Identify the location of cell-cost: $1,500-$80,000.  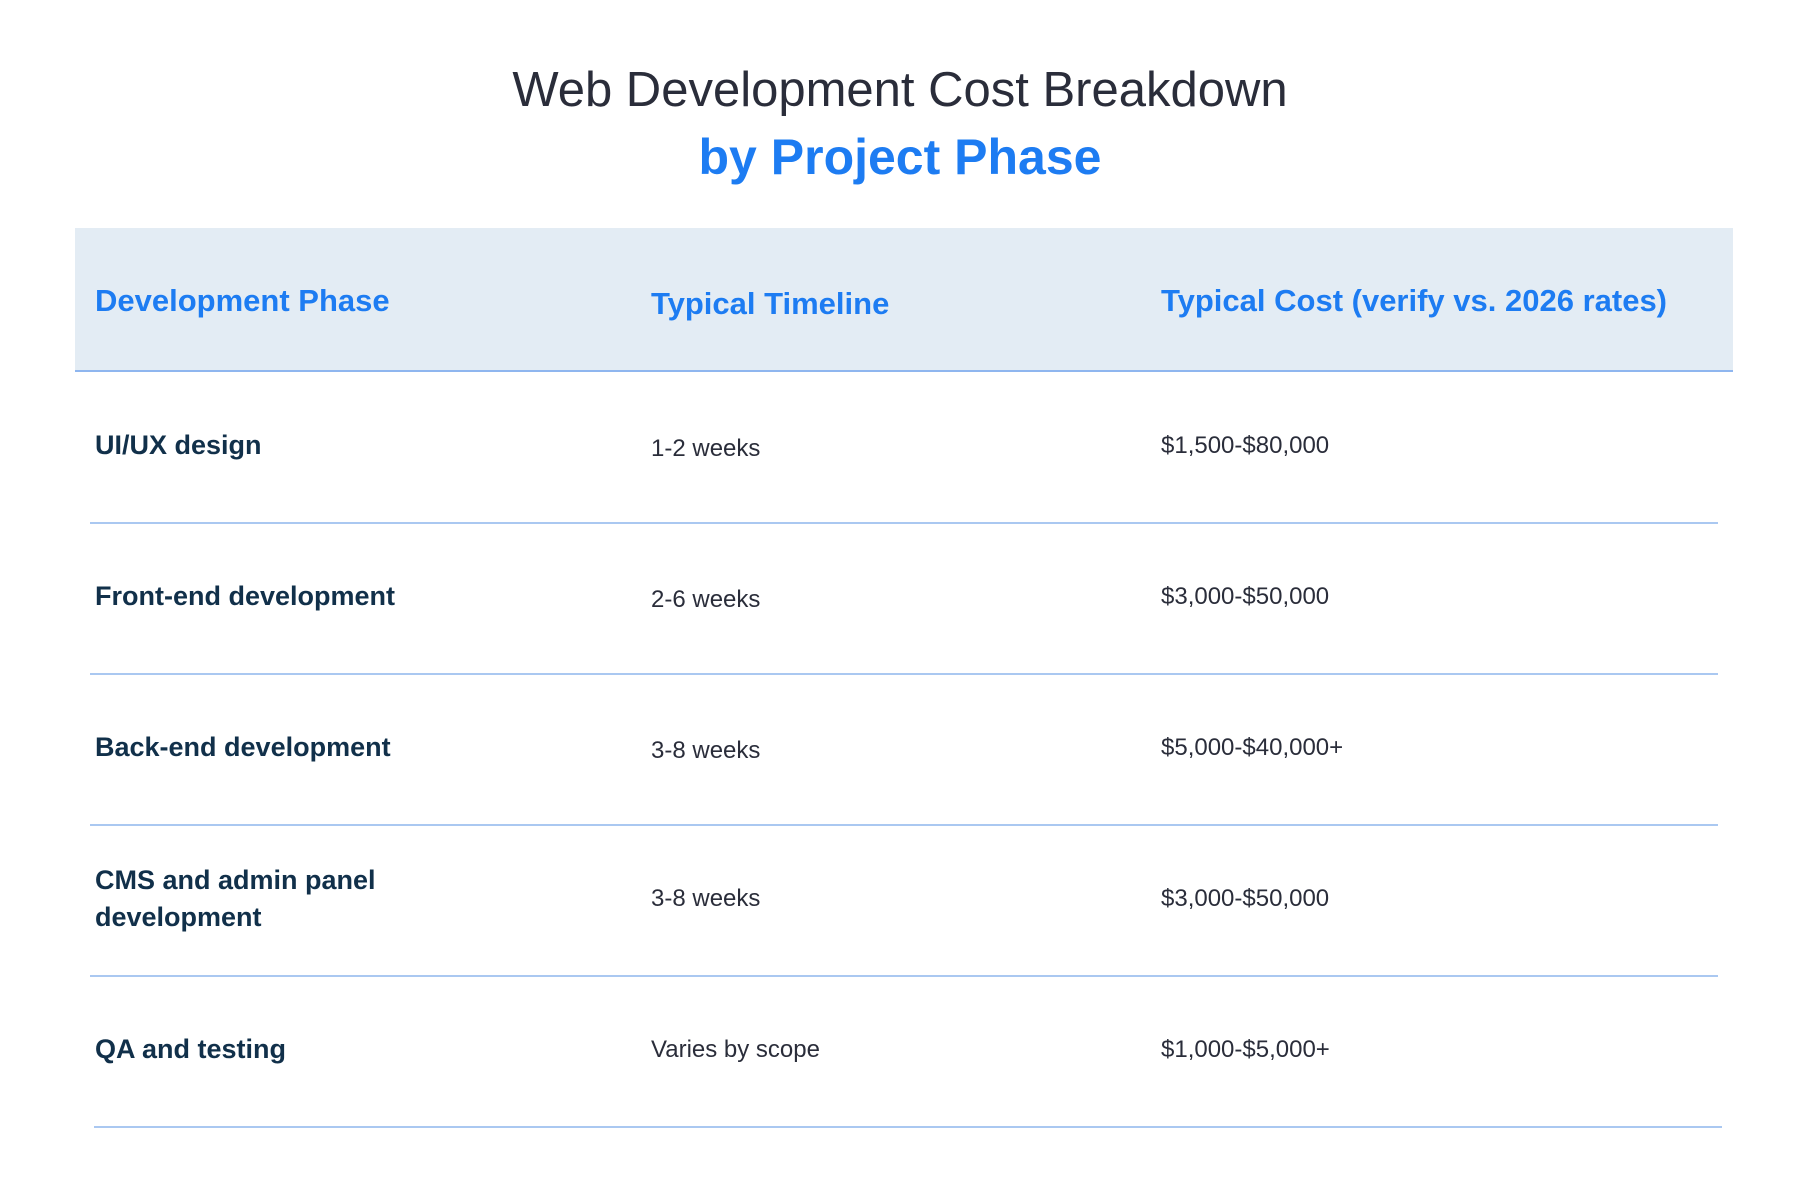
(1245, 445).